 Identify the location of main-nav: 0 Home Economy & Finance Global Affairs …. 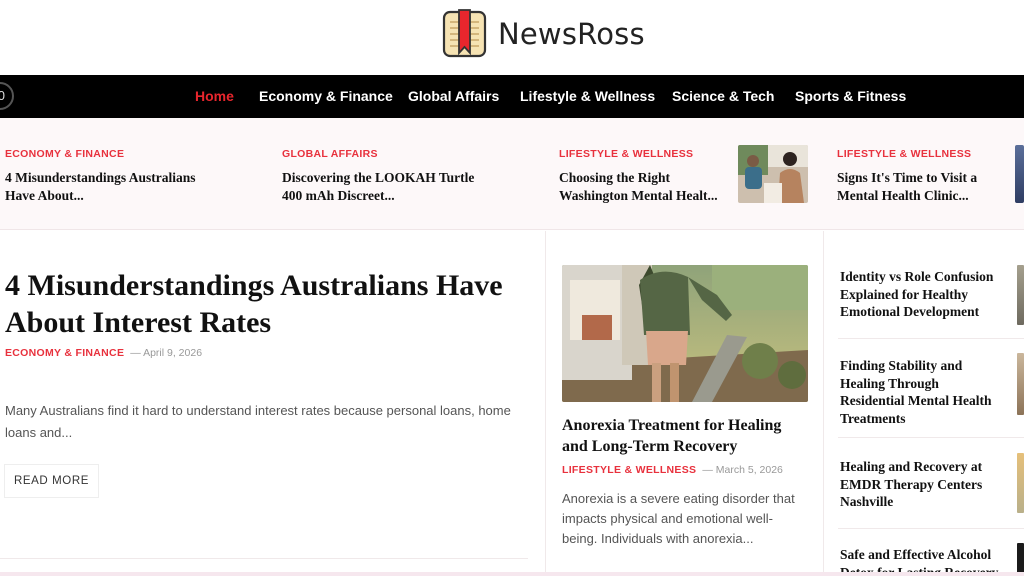
(512, 96).